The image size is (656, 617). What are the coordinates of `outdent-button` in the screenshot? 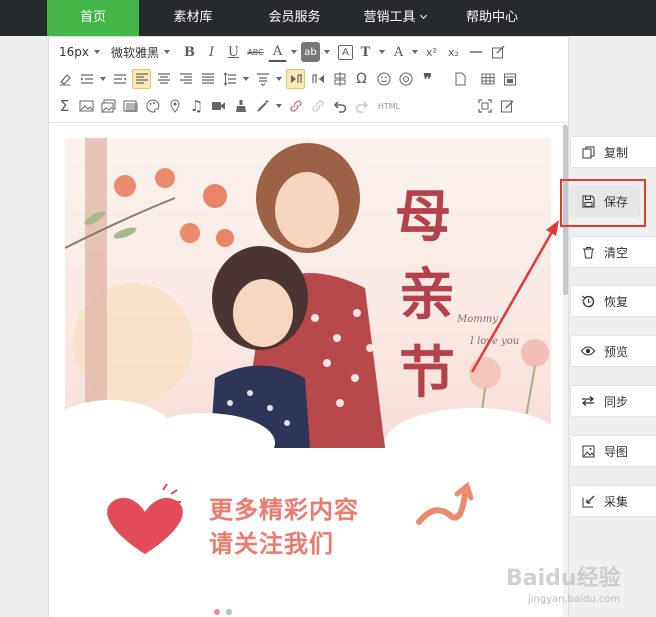 It's located at (119, 79).